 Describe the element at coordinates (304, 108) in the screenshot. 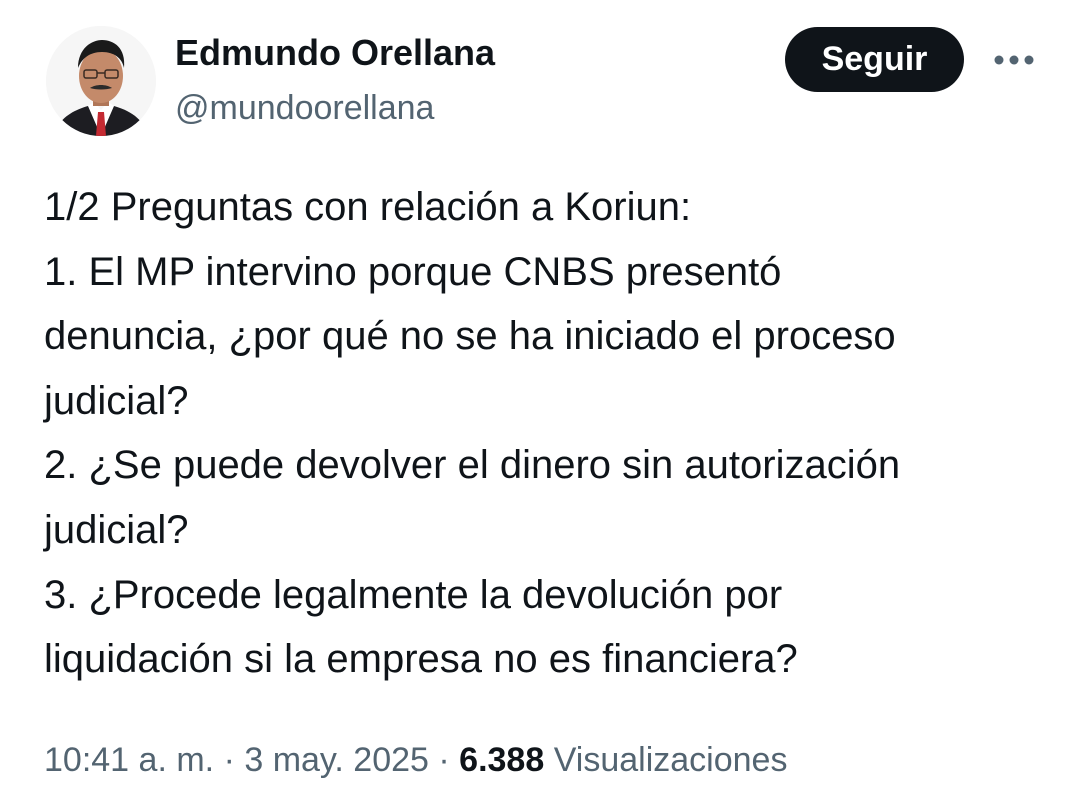

I see `author-handle: @mundoorellana` at that location.